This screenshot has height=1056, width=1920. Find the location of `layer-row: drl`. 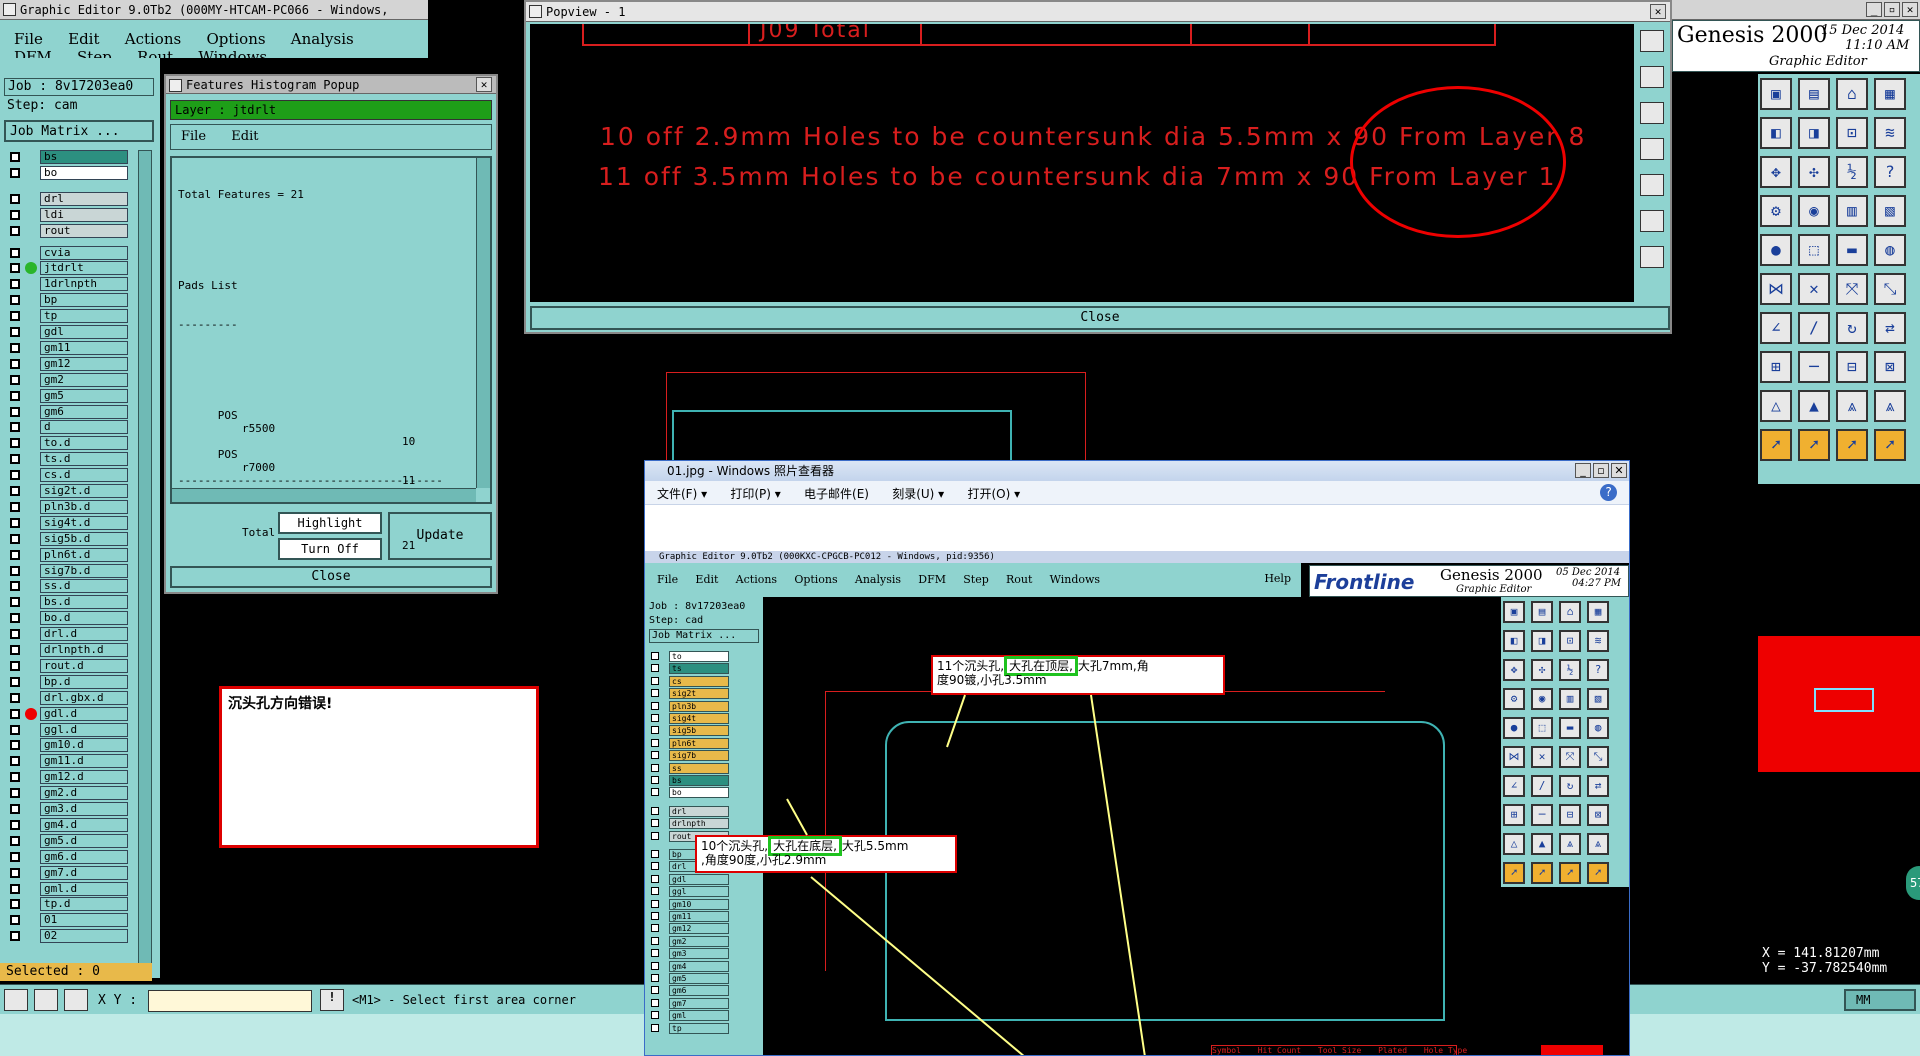

layer-row: drl is located at coordinates (67, 198).